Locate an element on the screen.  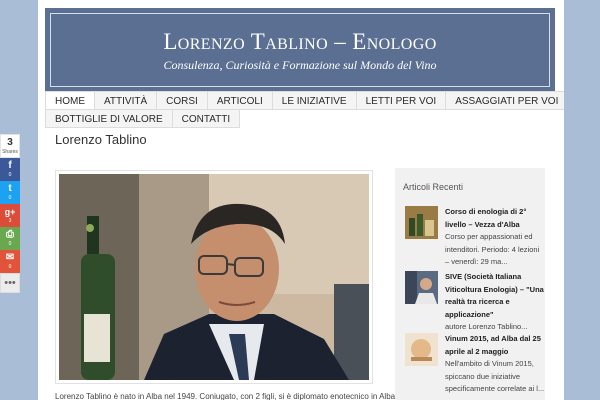
facebook-share-button: f 0 is located at coordinates (10, 169).